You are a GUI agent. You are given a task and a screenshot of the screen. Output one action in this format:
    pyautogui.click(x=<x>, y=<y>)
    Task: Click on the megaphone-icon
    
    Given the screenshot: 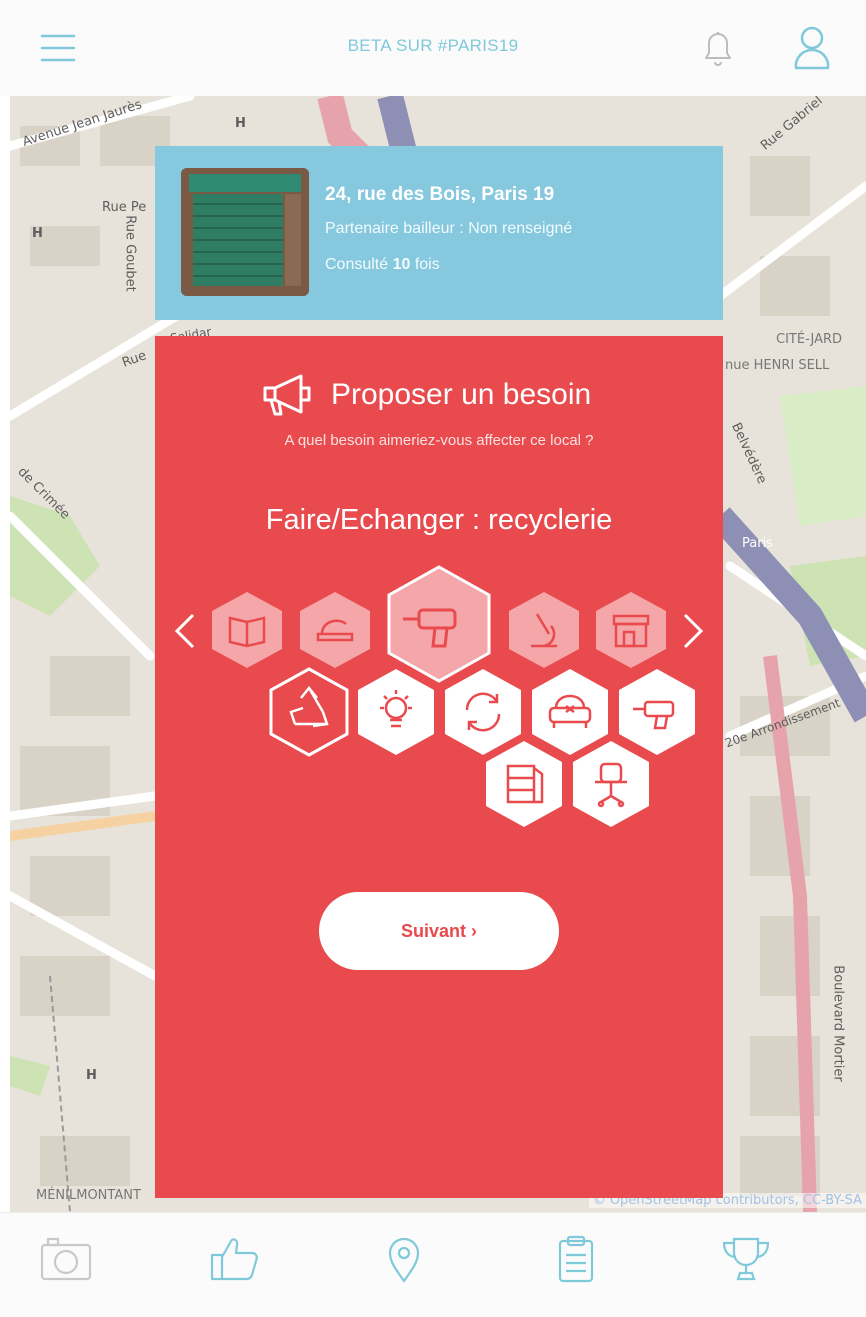 What is the action you would take?
    pyautogui.click(x=288, y=395)
    